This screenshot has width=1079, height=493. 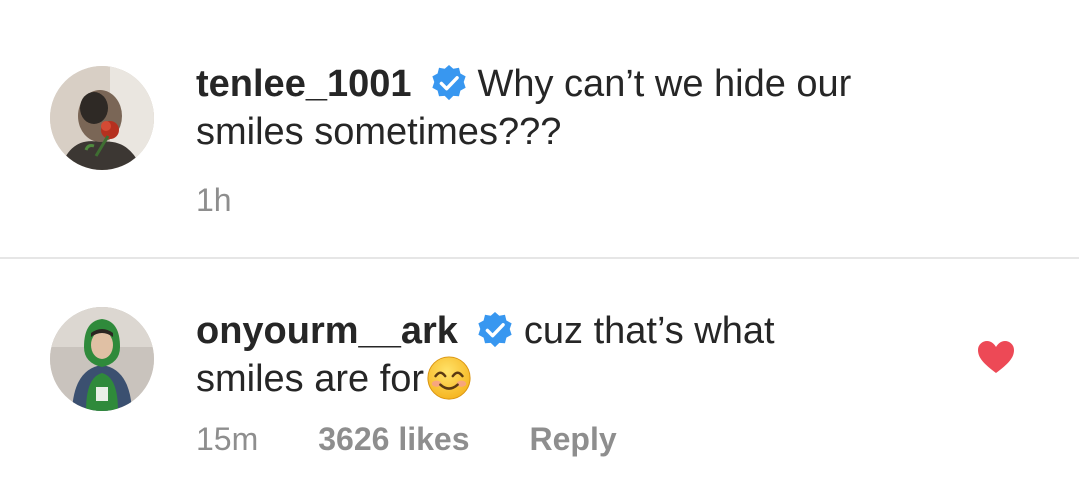 I want to click on smiling-face-emoji-icon, so click(x=449, y=378).